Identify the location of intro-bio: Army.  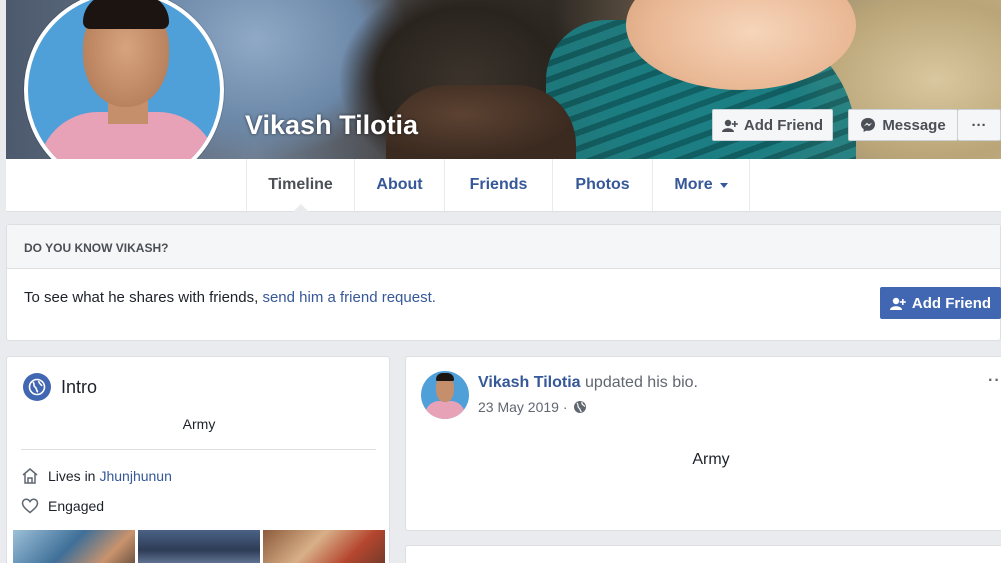
(199, 424).